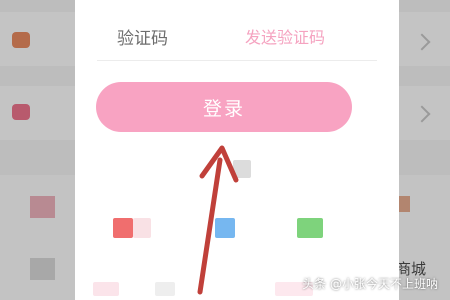 Image resolution: width=450 pixels, height=300 pixels. Describe the element at coordinates (210, 226) in the screenshot. I see `arrow-shaft` at that location.